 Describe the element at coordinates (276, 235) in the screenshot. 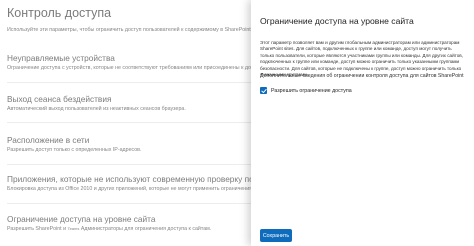

I see `save-button: Сохранить` at that location.